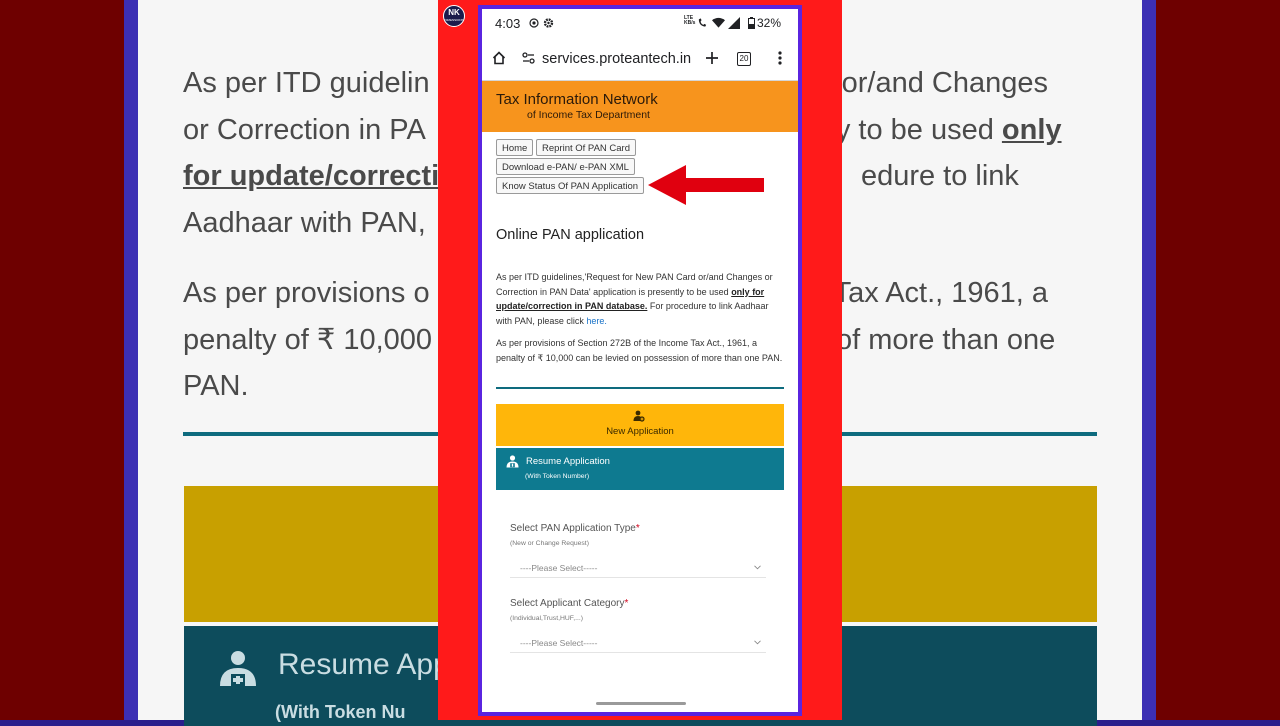 The image size is (1280, 726). I want to click on home-icon, so click(499, 58).